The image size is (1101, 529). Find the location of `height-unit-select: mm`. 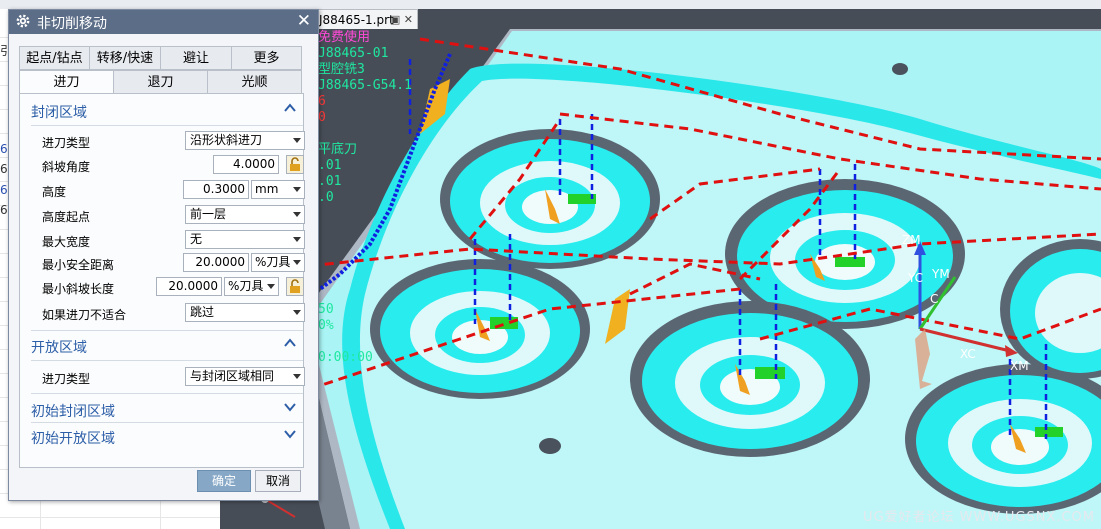

height-unit-select: mm is located at coordinates (278, 189).